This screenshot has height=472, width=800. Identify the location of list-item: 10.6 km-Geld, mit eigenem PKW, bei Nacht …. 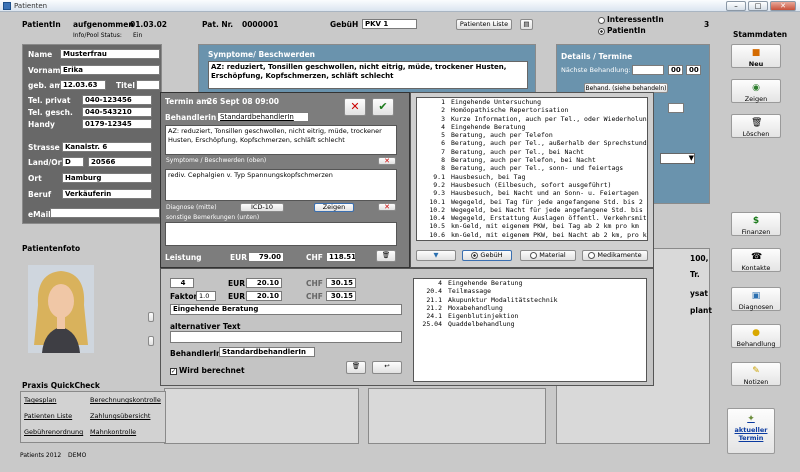
(533, 235).